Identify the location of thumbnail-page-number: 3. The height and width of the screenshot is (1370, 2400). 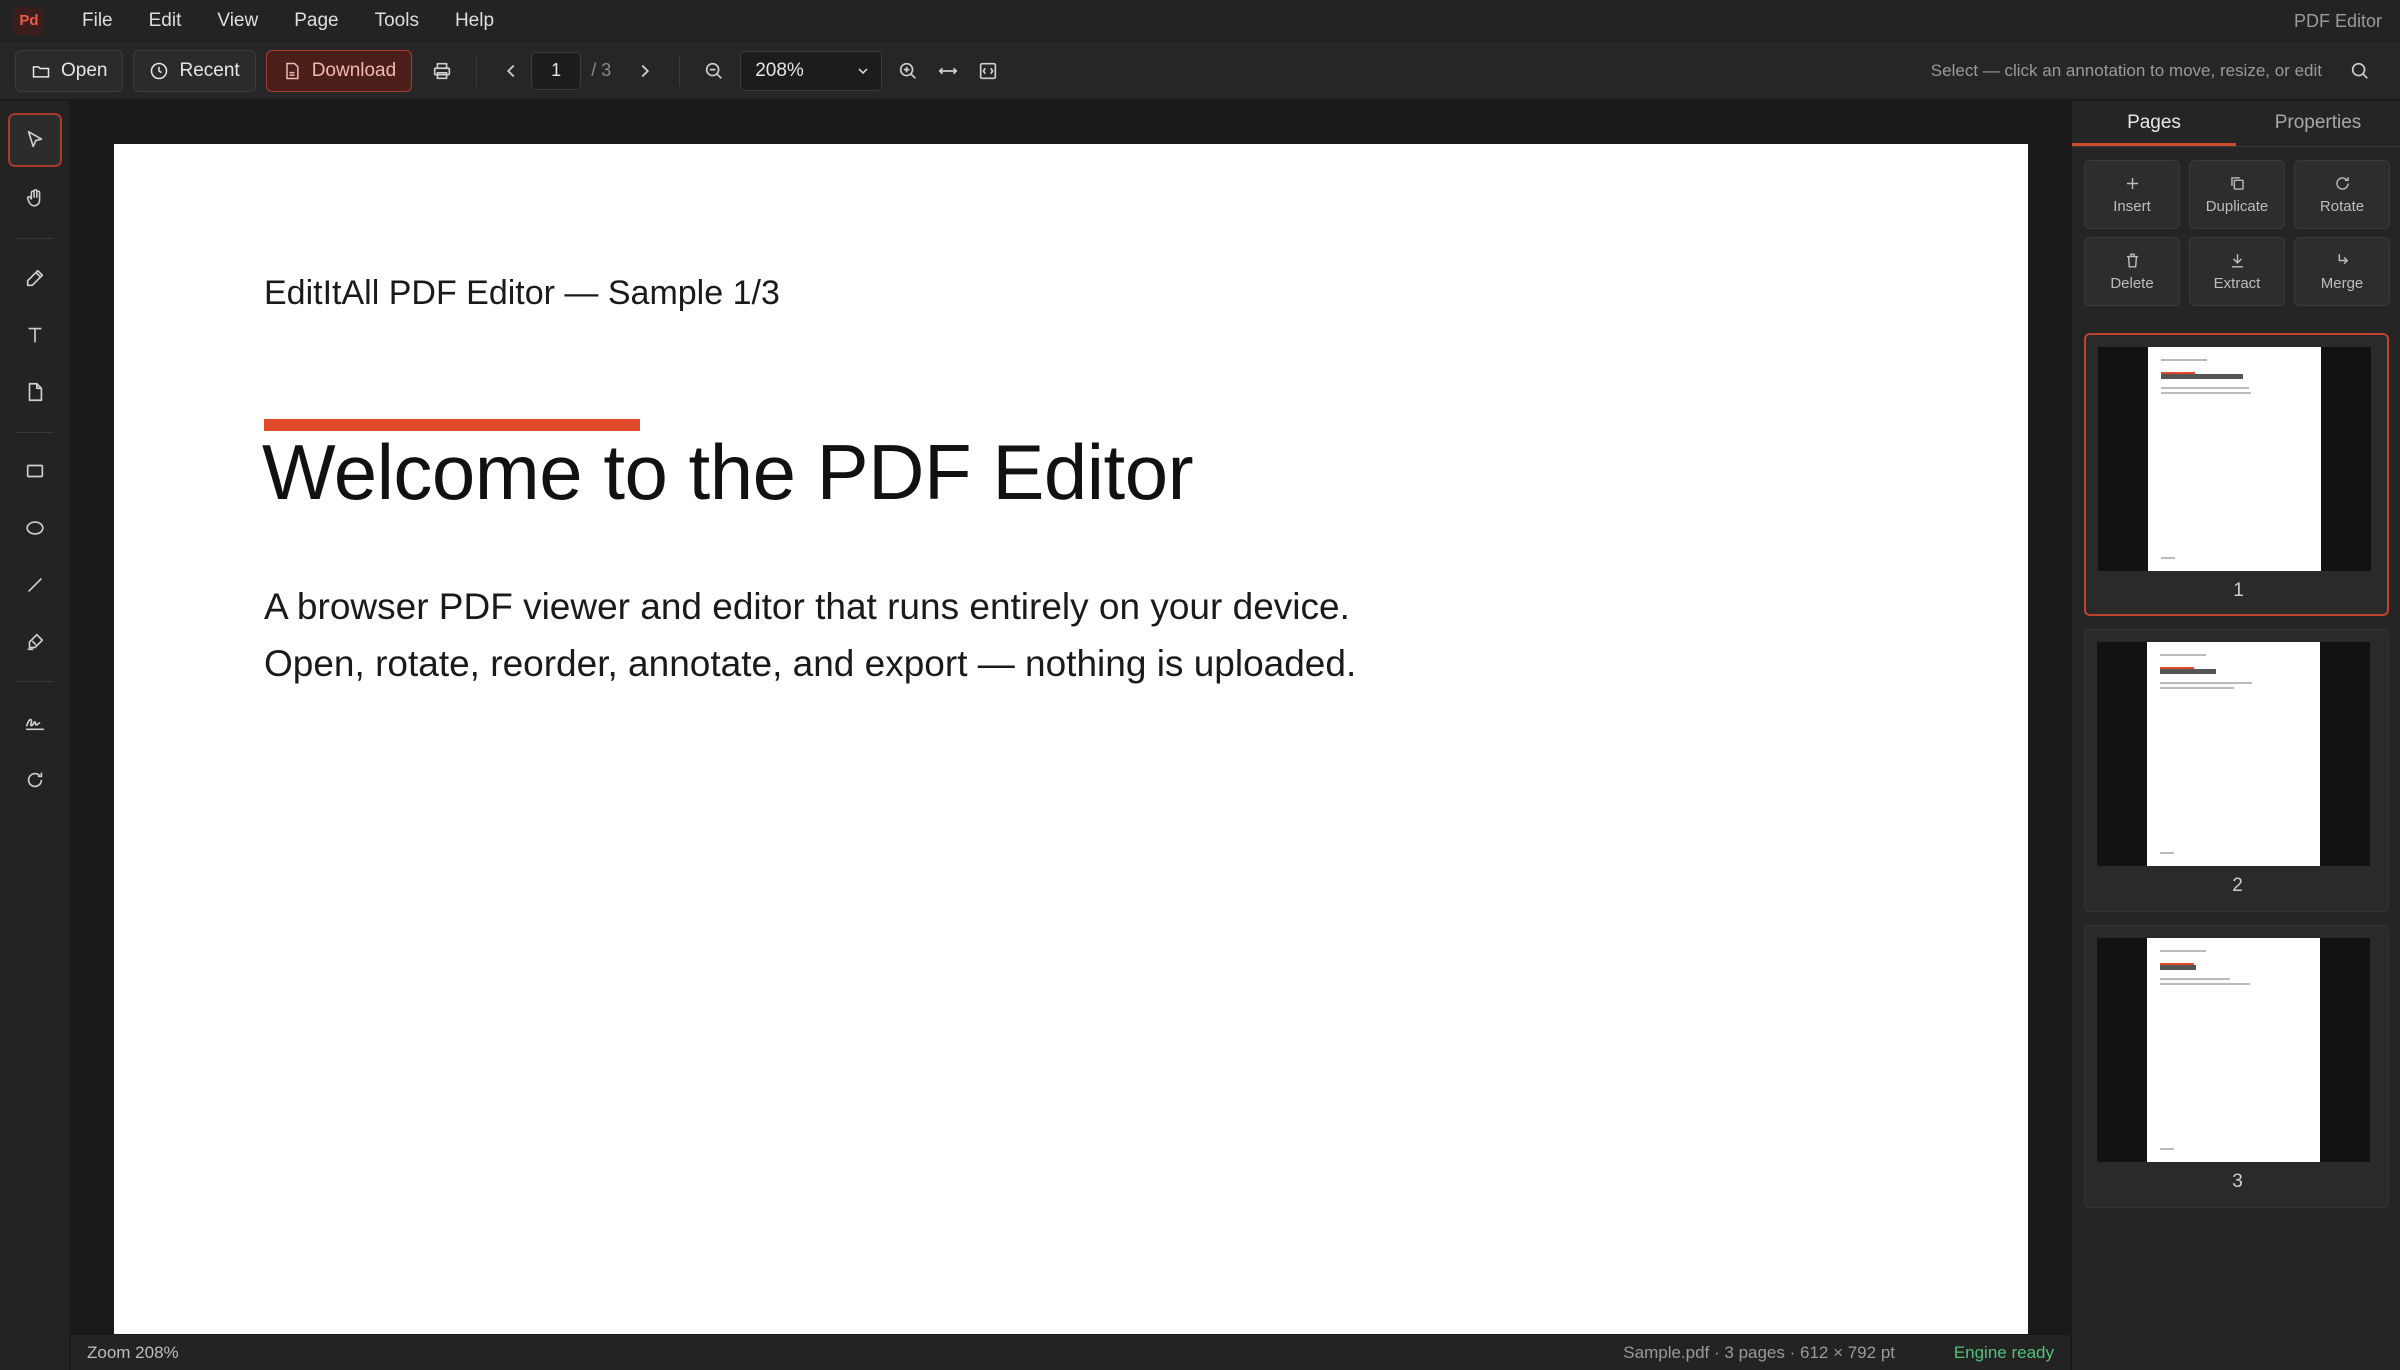
(2237, 1181).